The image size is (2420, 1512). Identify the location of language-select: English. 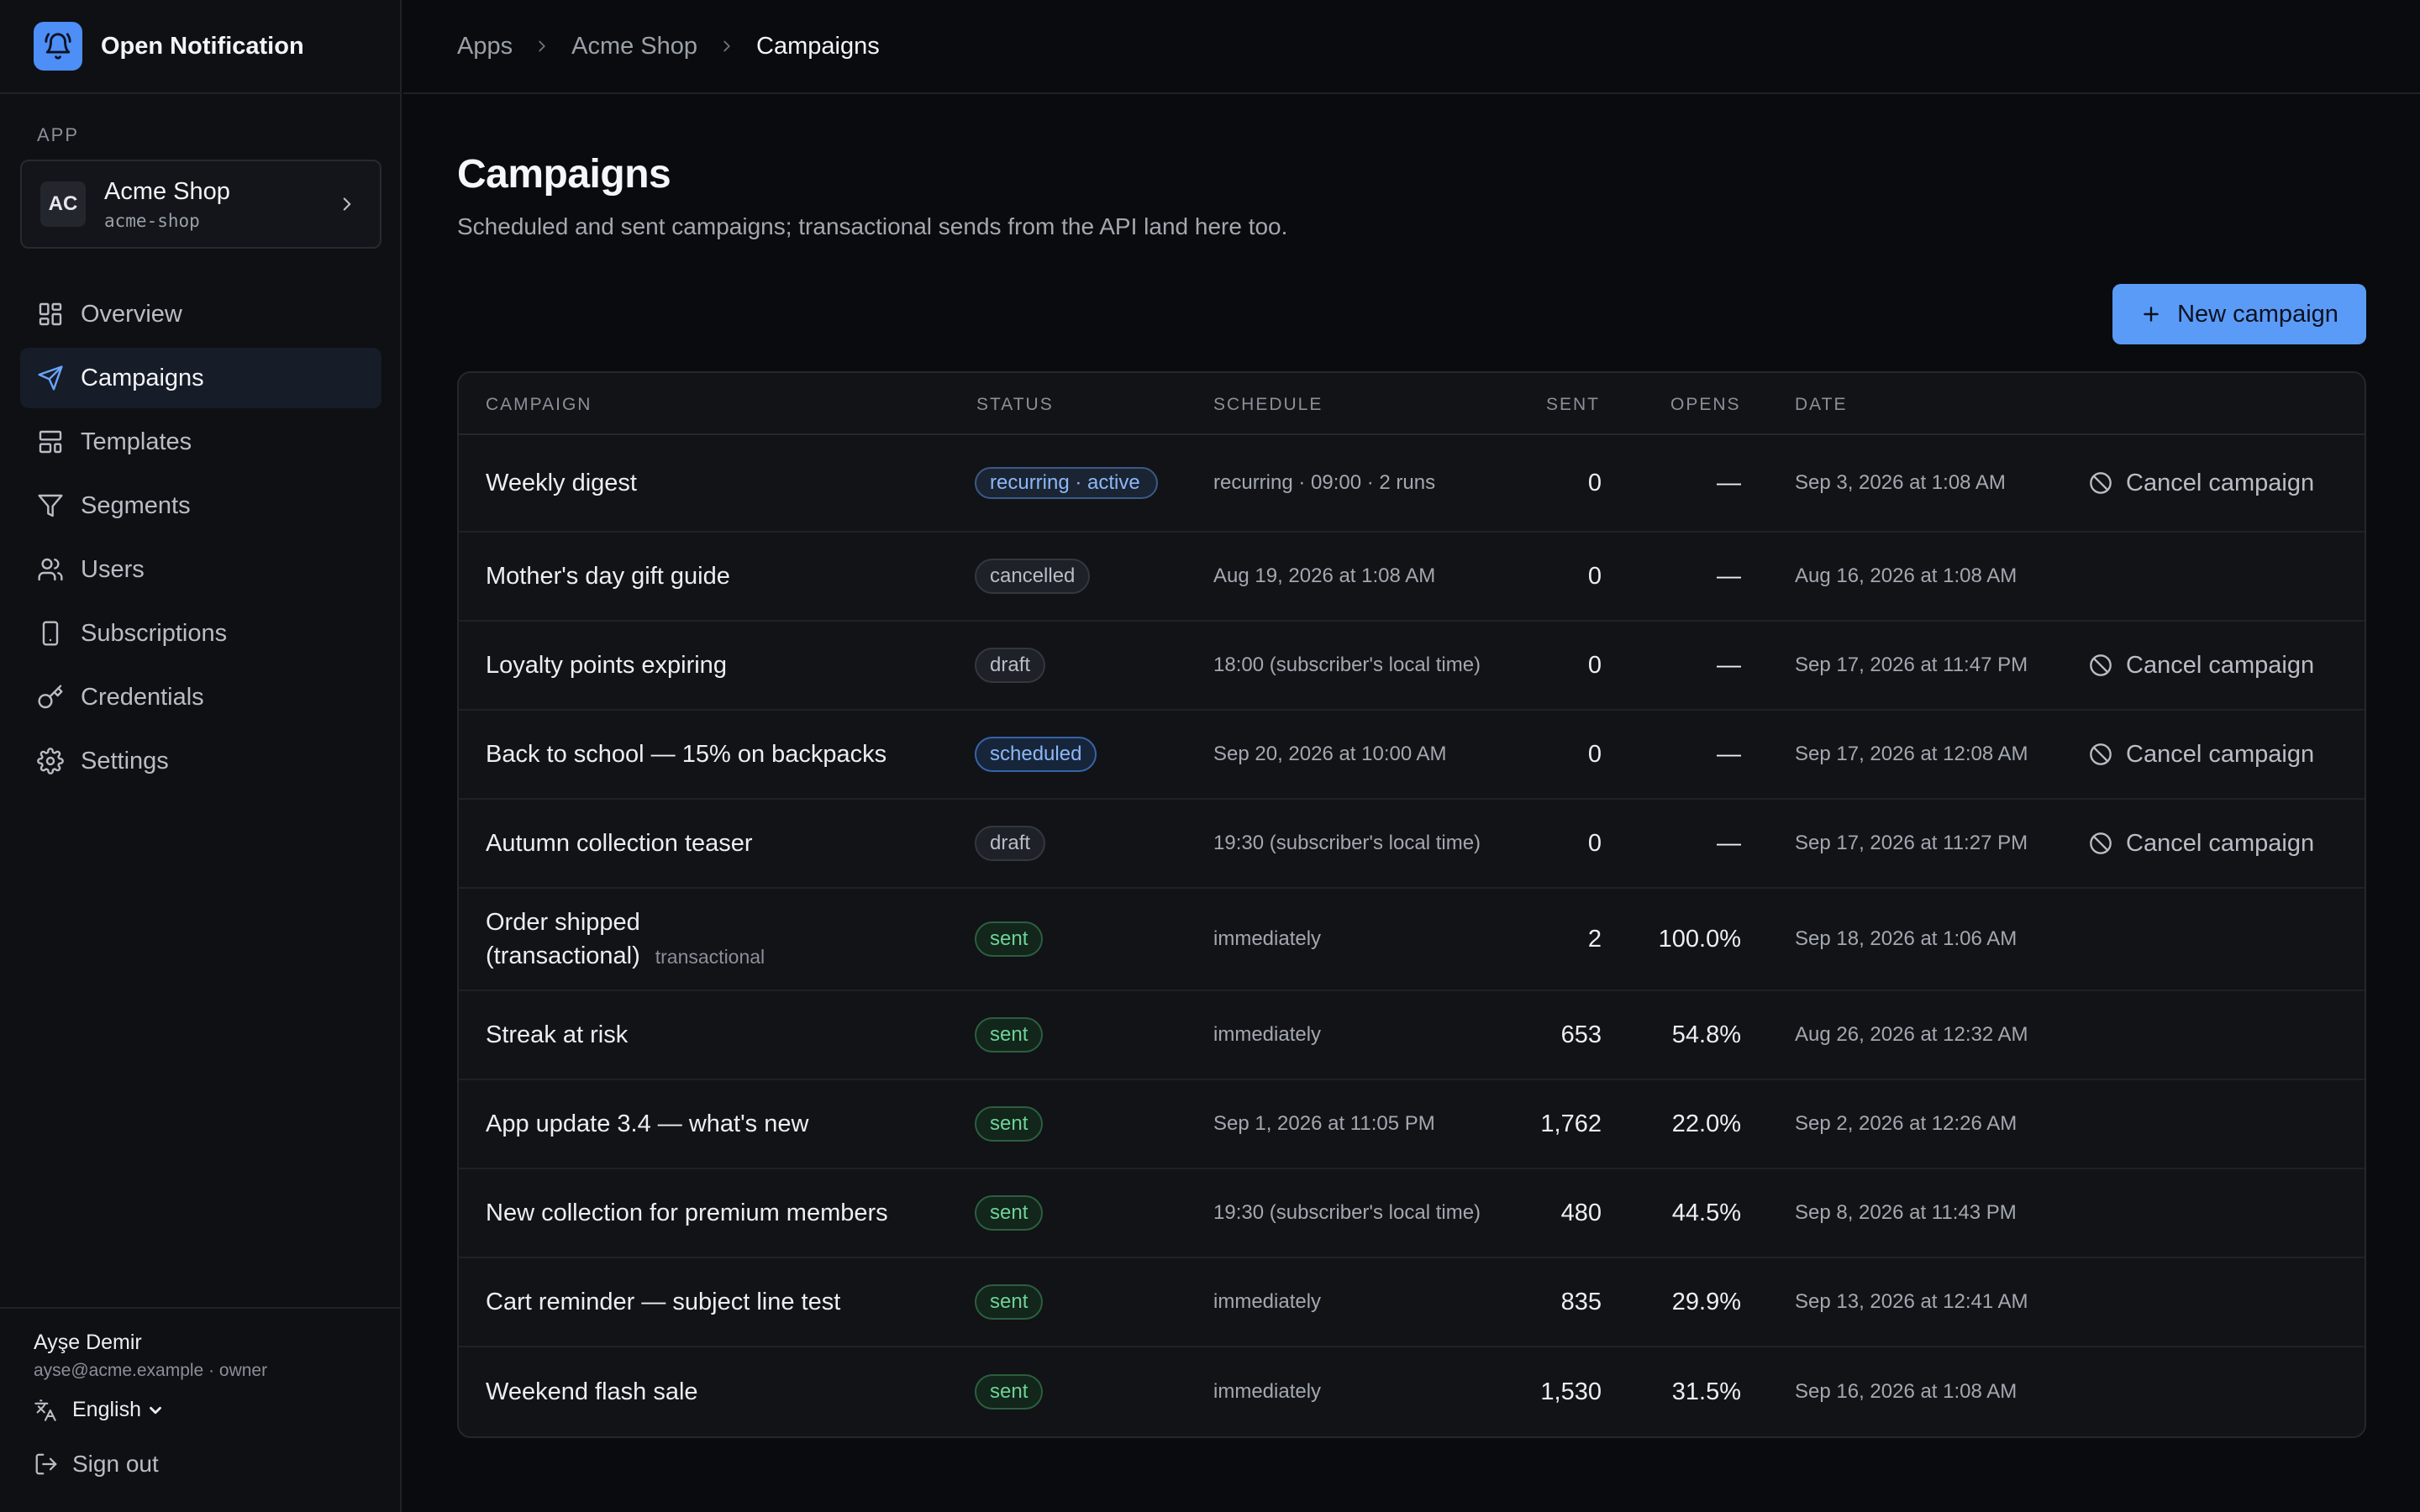
(99, 1410).